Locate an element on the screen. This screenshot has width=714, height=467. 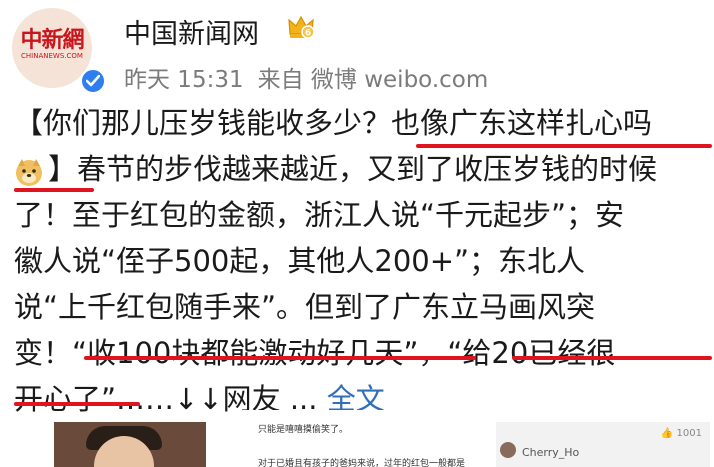
comment-like-count: 👍 1001 is located at coordinates (681, 433).